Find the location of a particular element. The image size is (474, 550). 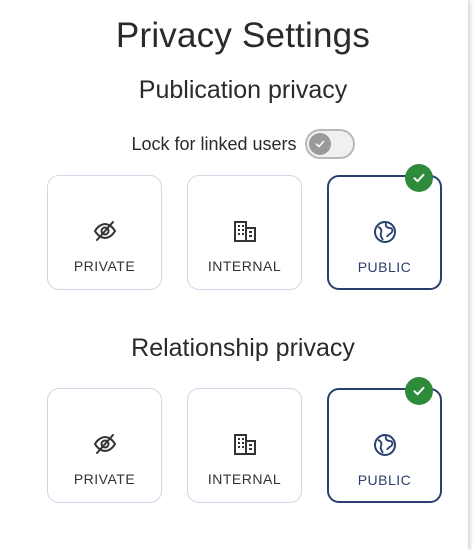

publication-option-public: PUBLIC is located at coordinates (384, 227).